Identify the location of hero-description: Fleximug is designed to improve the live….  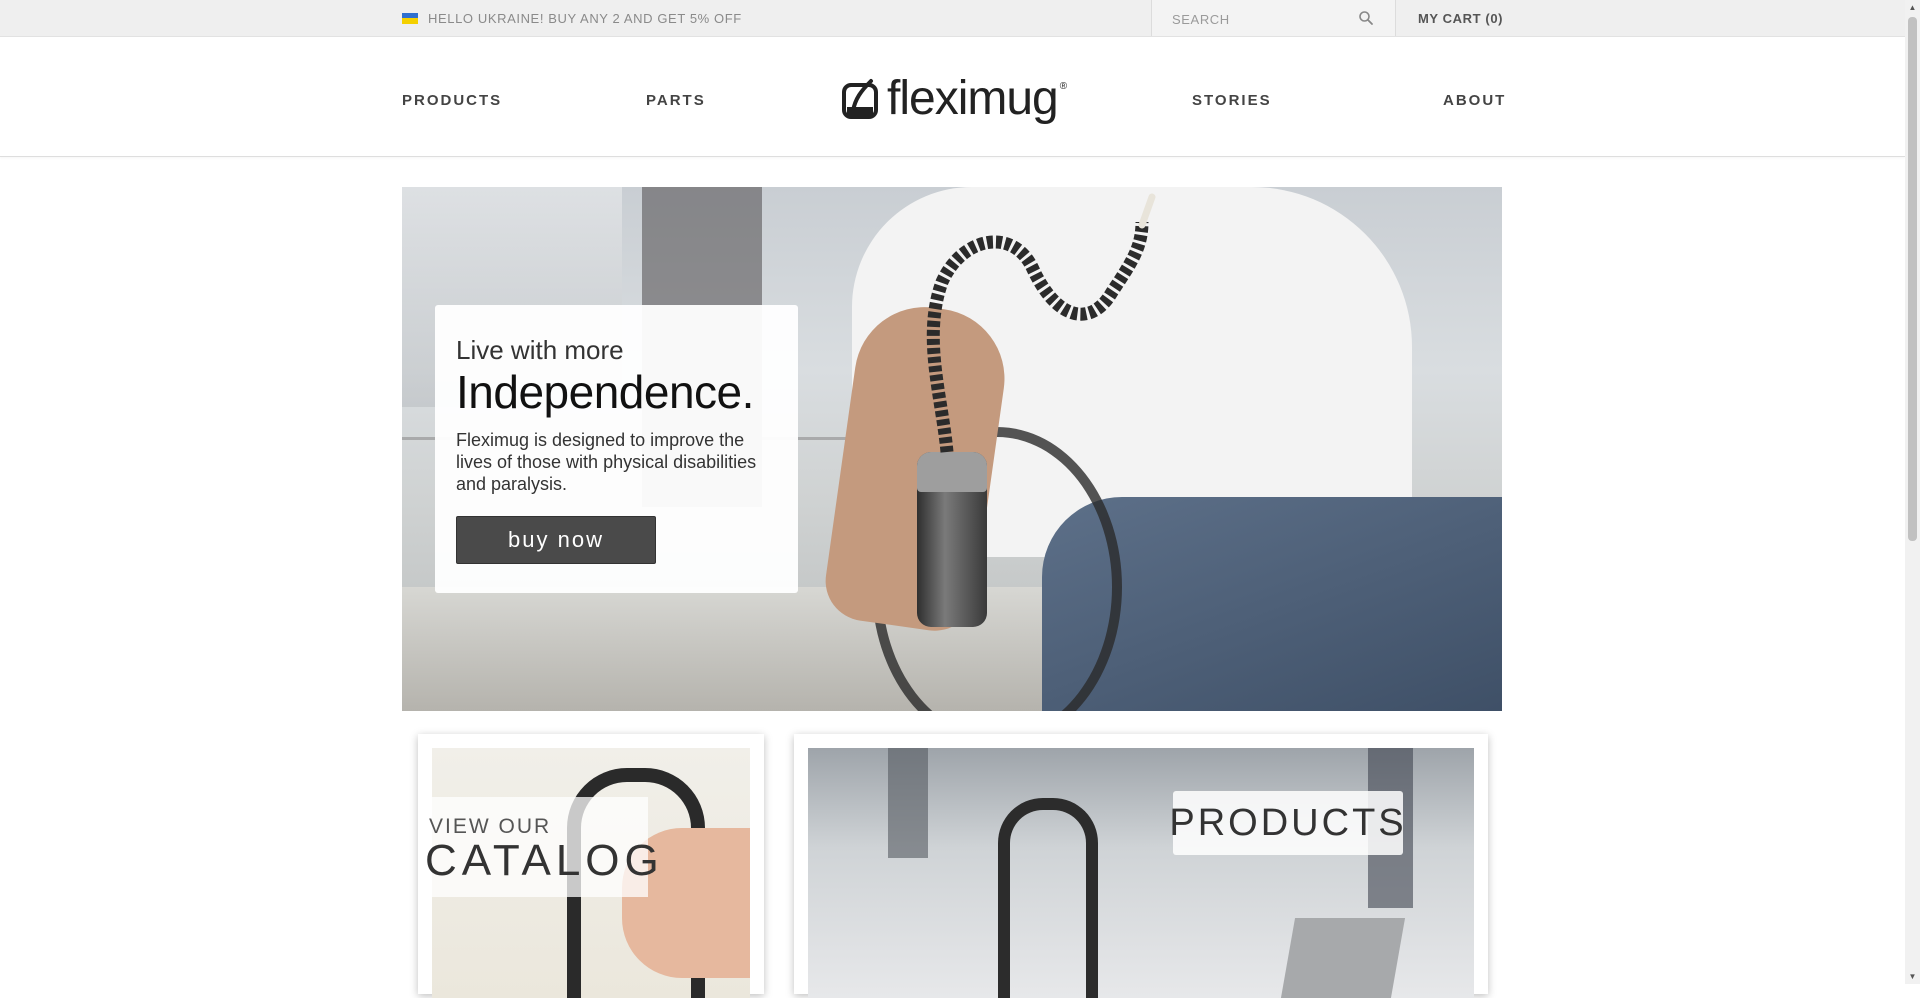
(606, 462).